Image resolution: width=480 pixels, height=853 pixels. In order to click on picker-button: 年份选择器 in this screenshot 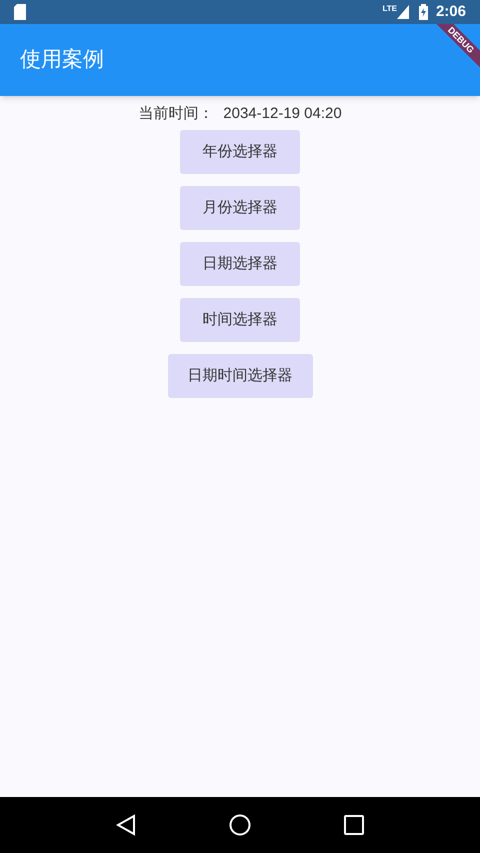, I will do `click(240, 152)`.